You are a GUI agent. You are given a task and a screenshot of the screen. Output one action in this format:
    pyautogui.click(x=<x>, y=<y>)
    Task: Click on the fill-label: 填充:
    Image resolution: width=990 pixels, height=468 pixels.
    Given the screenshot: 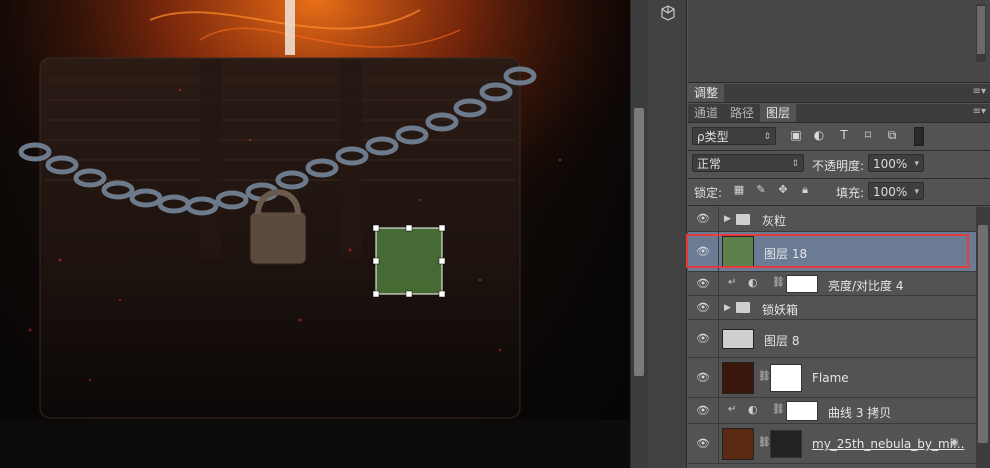 What is the action you would take?
    pyautogui.click(x=850, y=193)
    